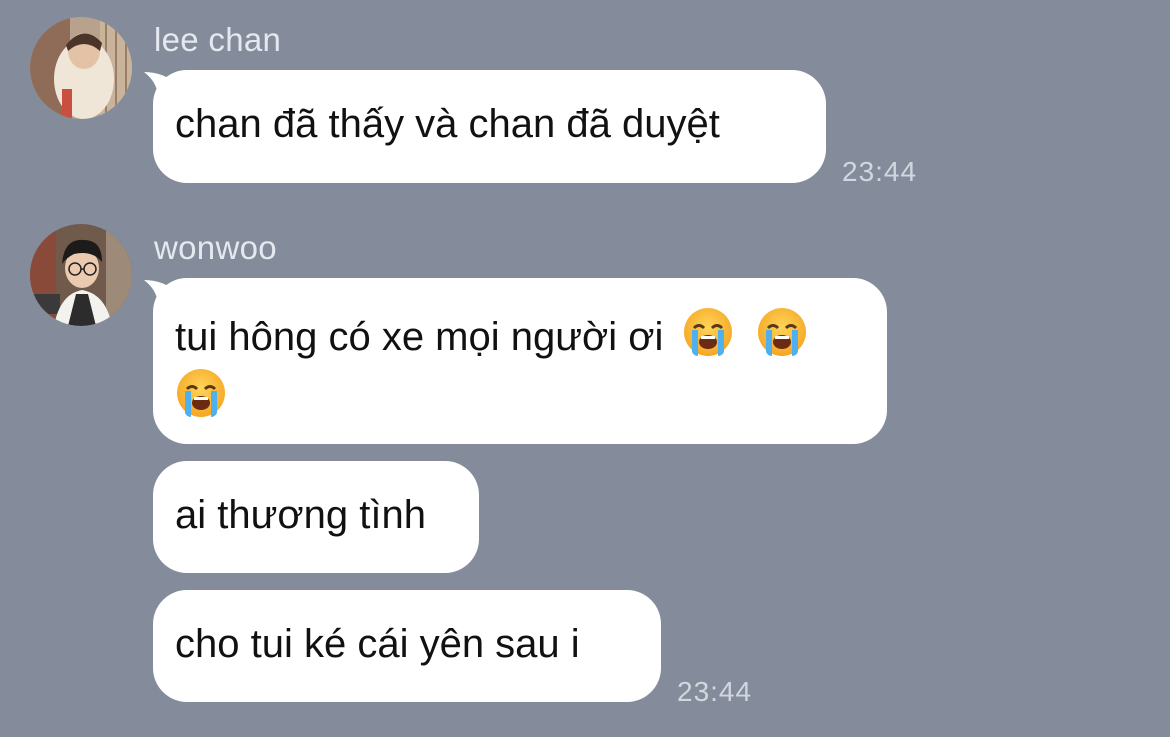 The width and height of the screenshot is (1170, 737). Describe the element at coordinates (300, 515) in the screenshot. I see `message-text: ai thương tình` at that location.